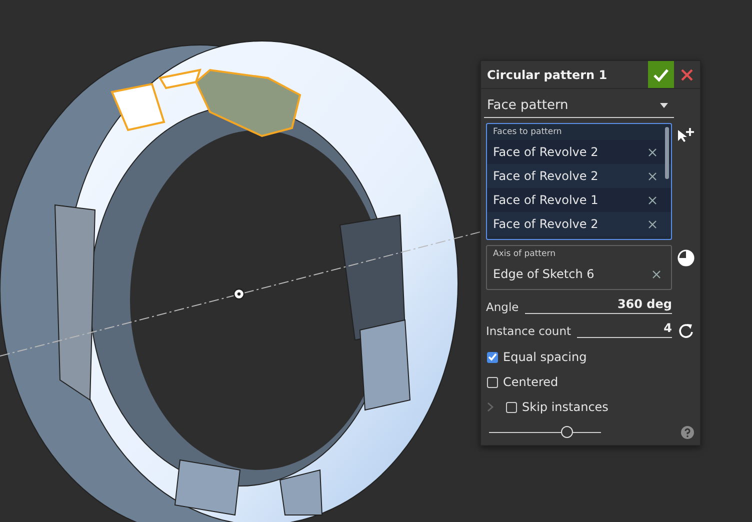 Image resolution: width=752 pixels, height=522 pixels. Describe the element at coordinates (579, 106) in the screenshot. I see `pattern-type-dropdown: Face pattern` at that location.